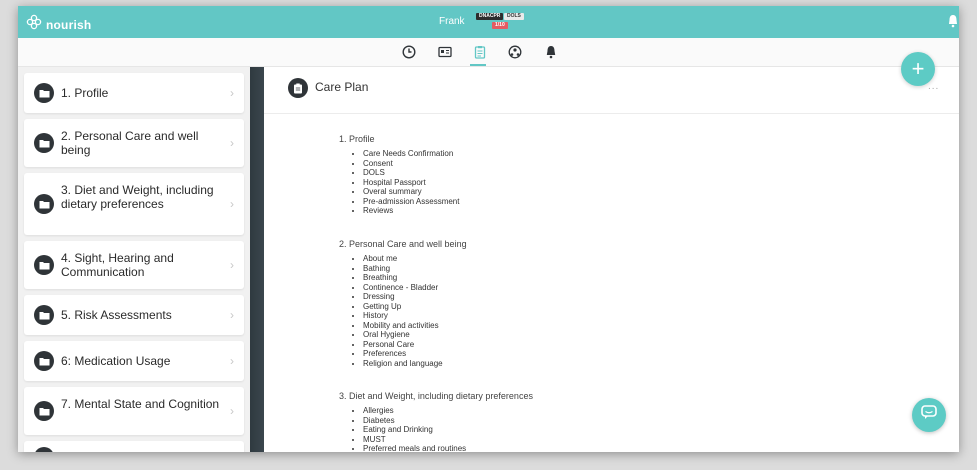 The image size is (977, 470). I want to click on dols-badge: DOLS, so click(514, 16).